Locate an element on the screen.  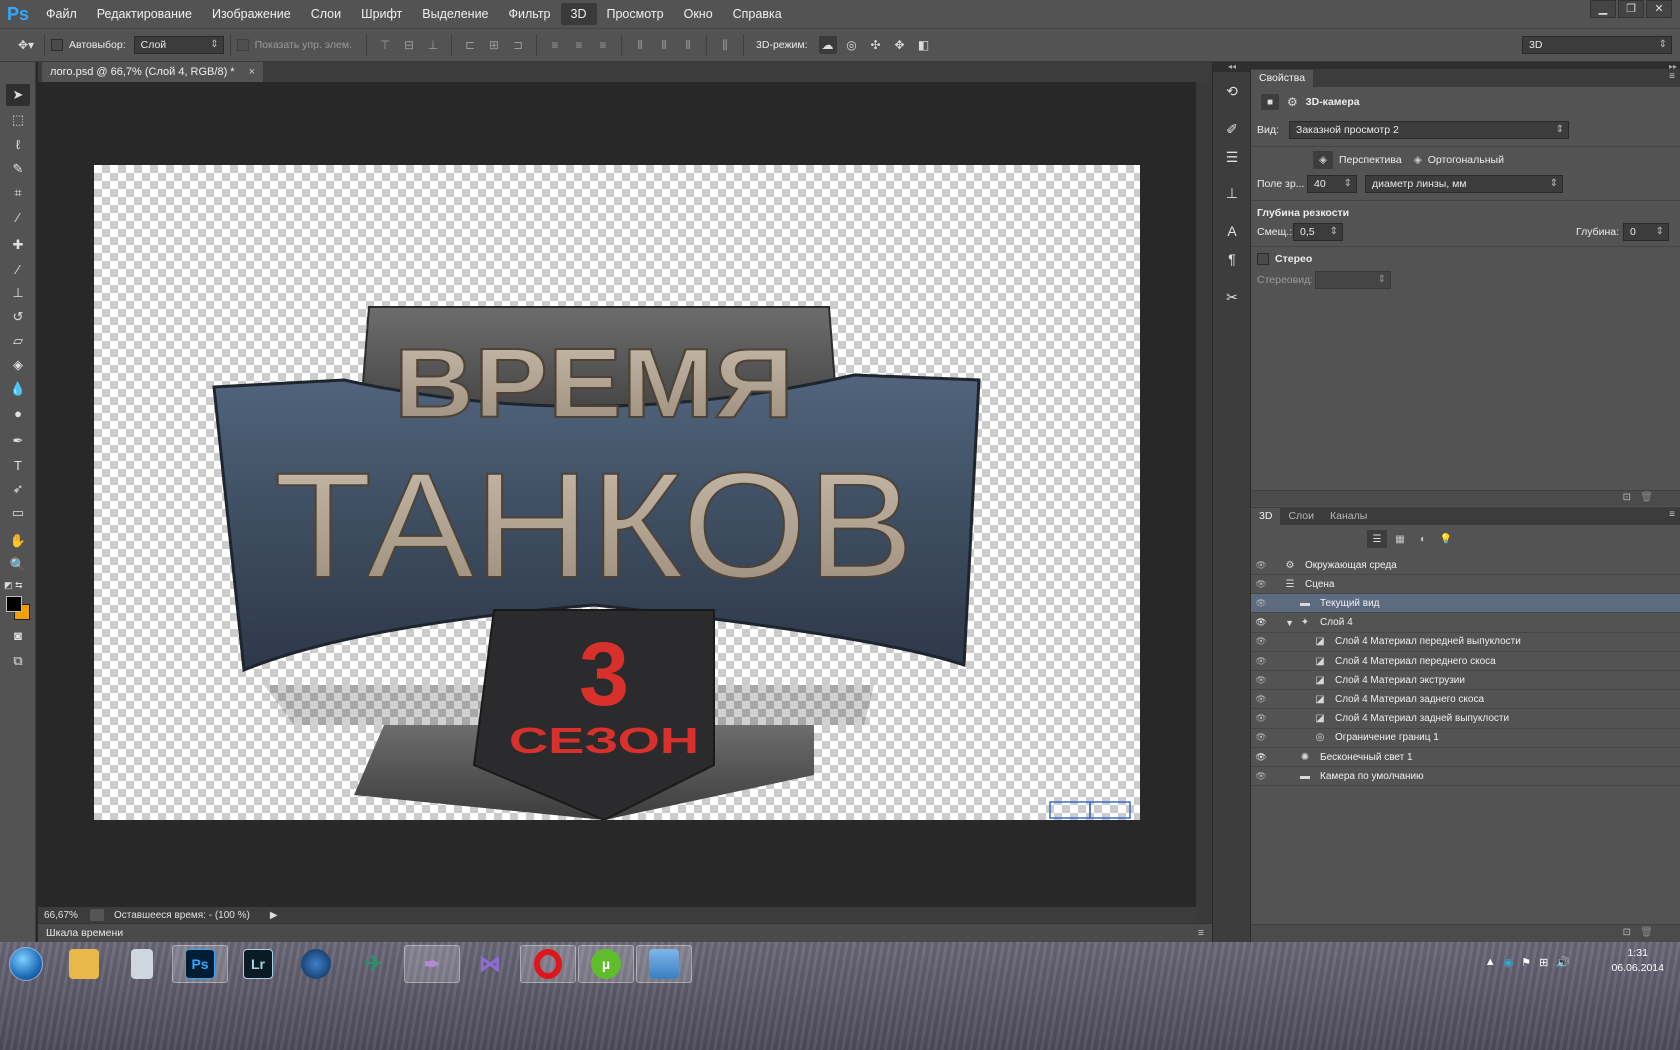
expand-toggle-icon: ▼ is located at coordinates (1282, 623).